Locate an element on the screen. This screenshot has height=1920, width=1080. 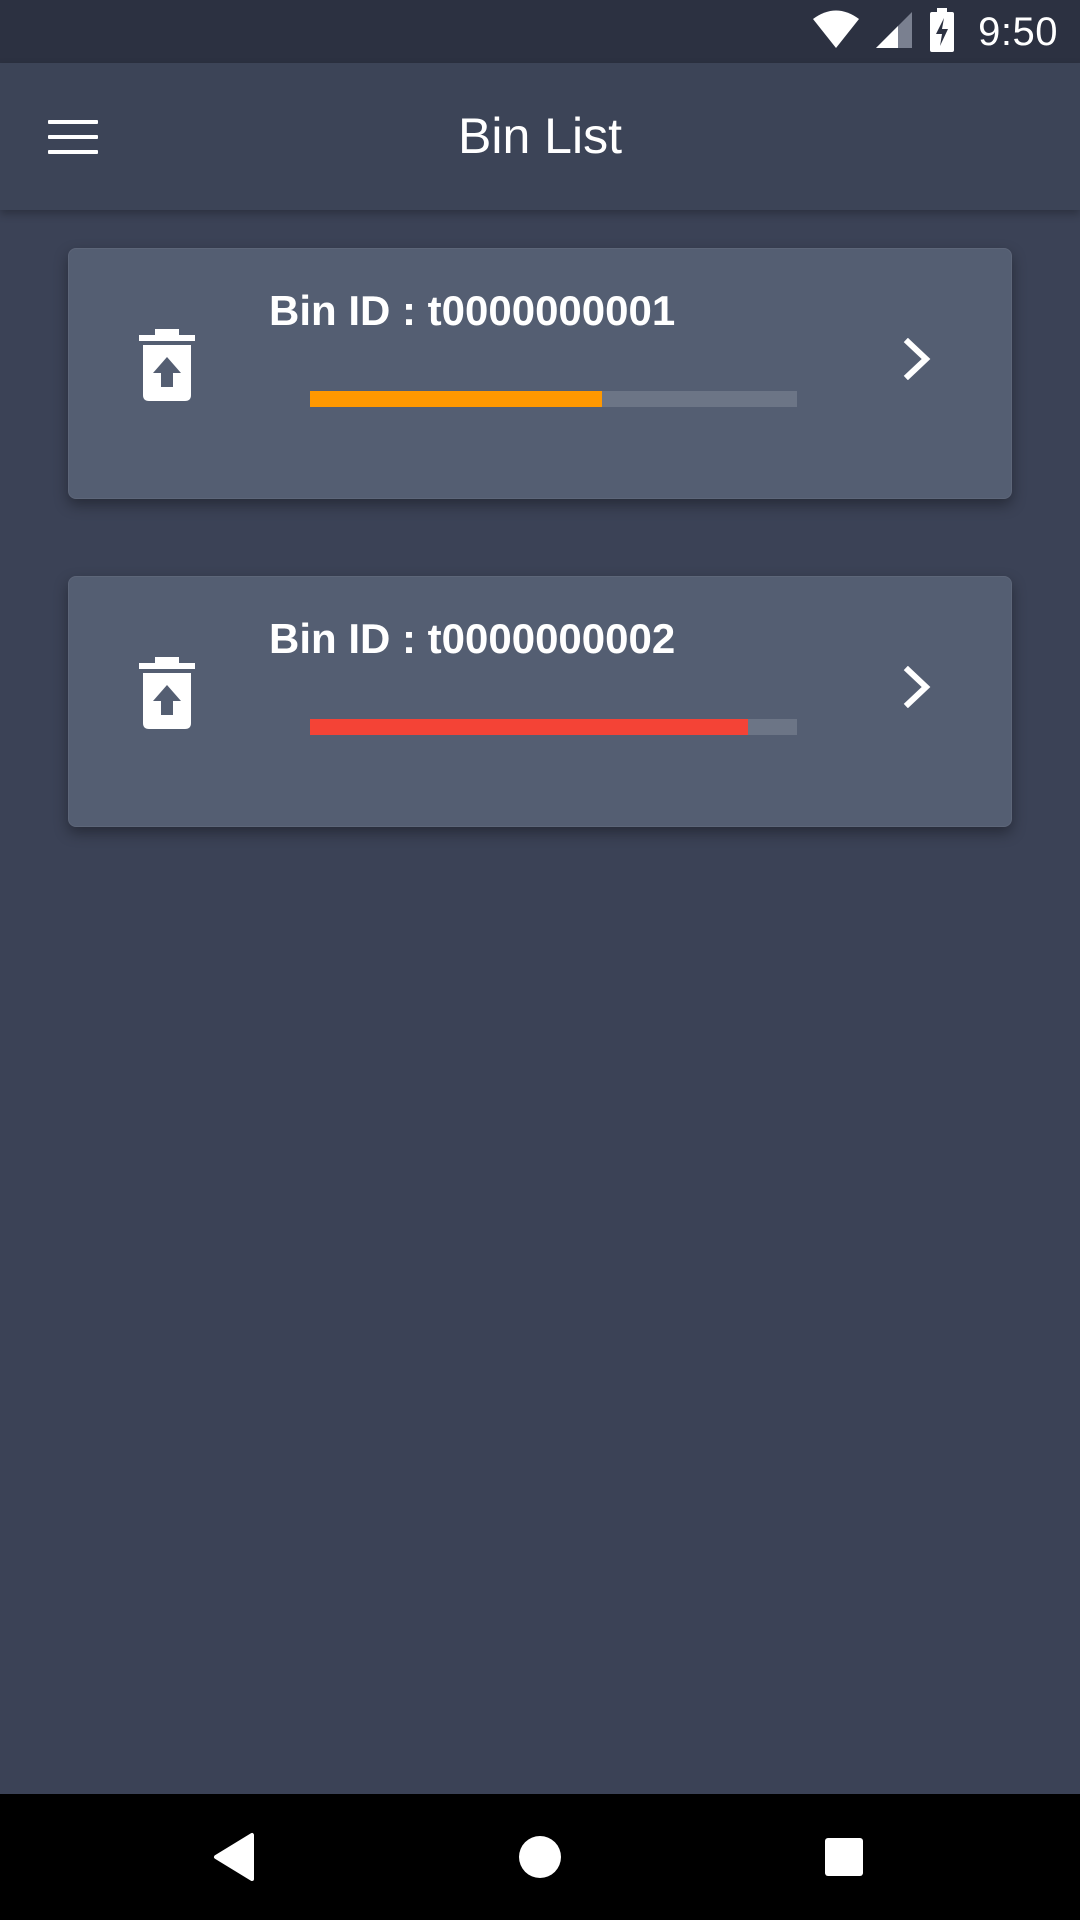
cell-signal-icon is located at coordinates (894, 32).